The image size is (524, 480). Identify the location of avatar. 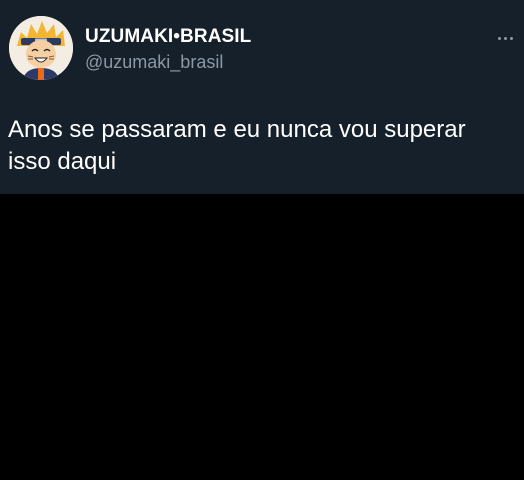
(41, 48).